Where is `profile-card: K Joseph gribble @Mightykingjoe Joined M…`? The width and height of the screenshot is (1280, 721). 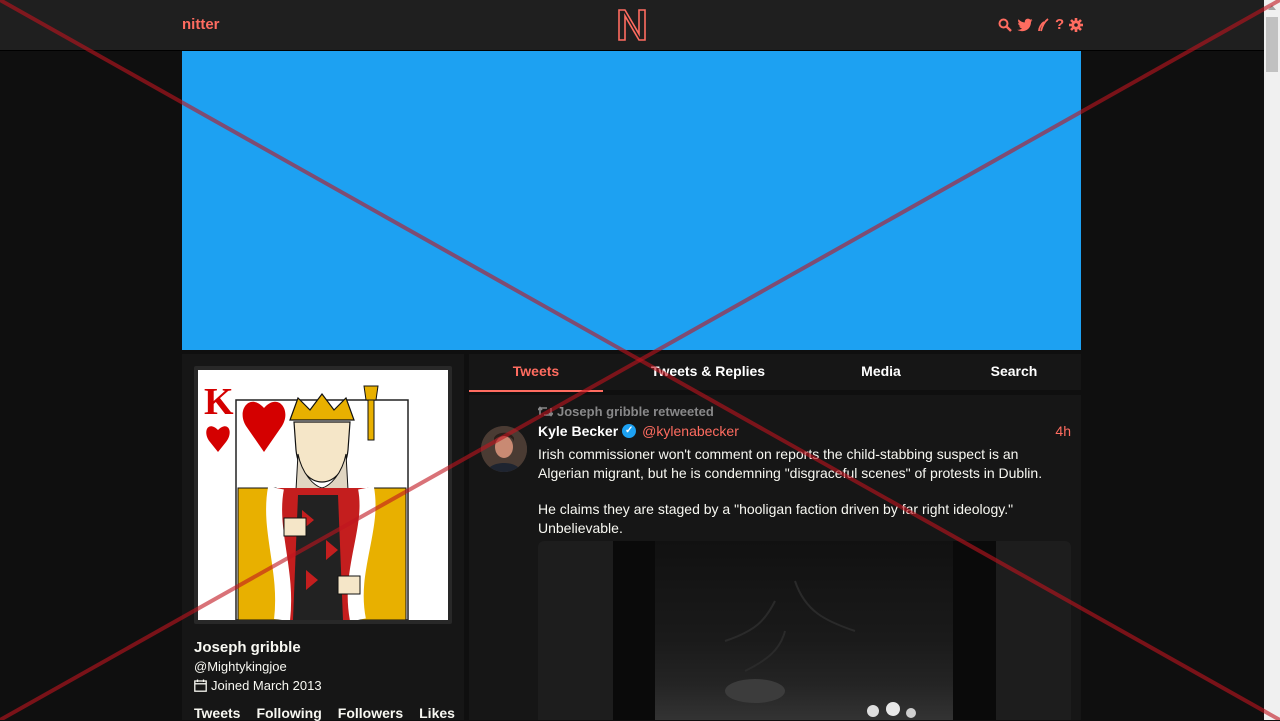
profile-card: K Joseph gribble @Mightykingjoe Joined M… is located at coordinates (323, 537).